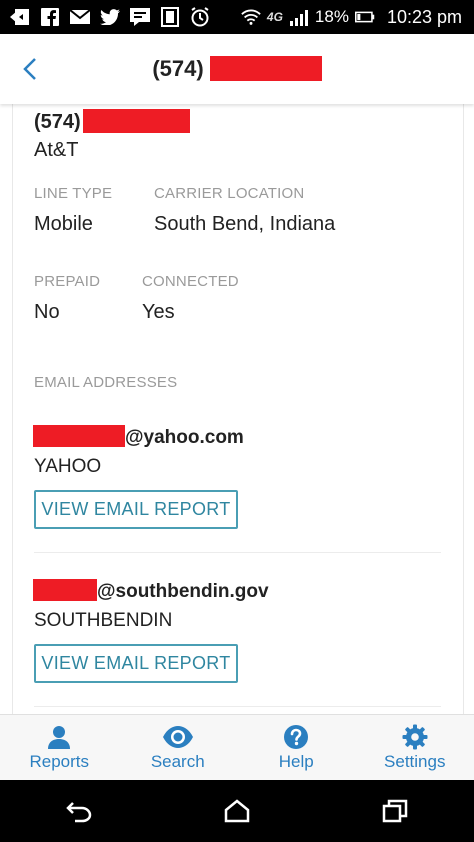 The height and width of the screenshot is (842, 474). What do you see at coordinates (331, 16) in the screenshot?
I see `battery-percent: 18%` at bounding box center [331, 16].